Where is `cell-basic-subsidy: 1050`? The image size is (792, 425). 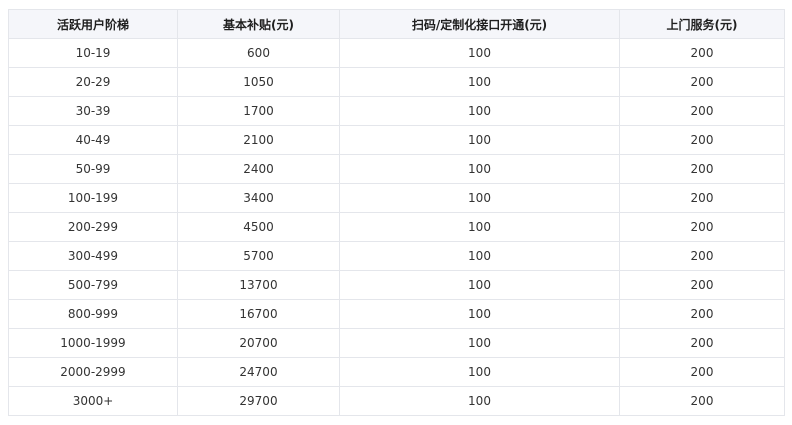 cell-basic-subsidy: 1050 is located at coordinates (258, 82).